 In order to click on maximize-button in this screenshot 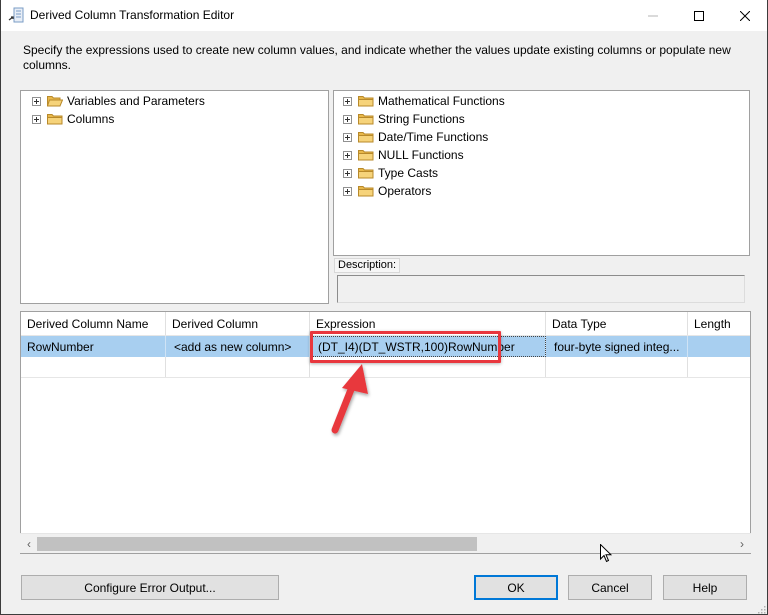, I will do `click(699, 15)`.